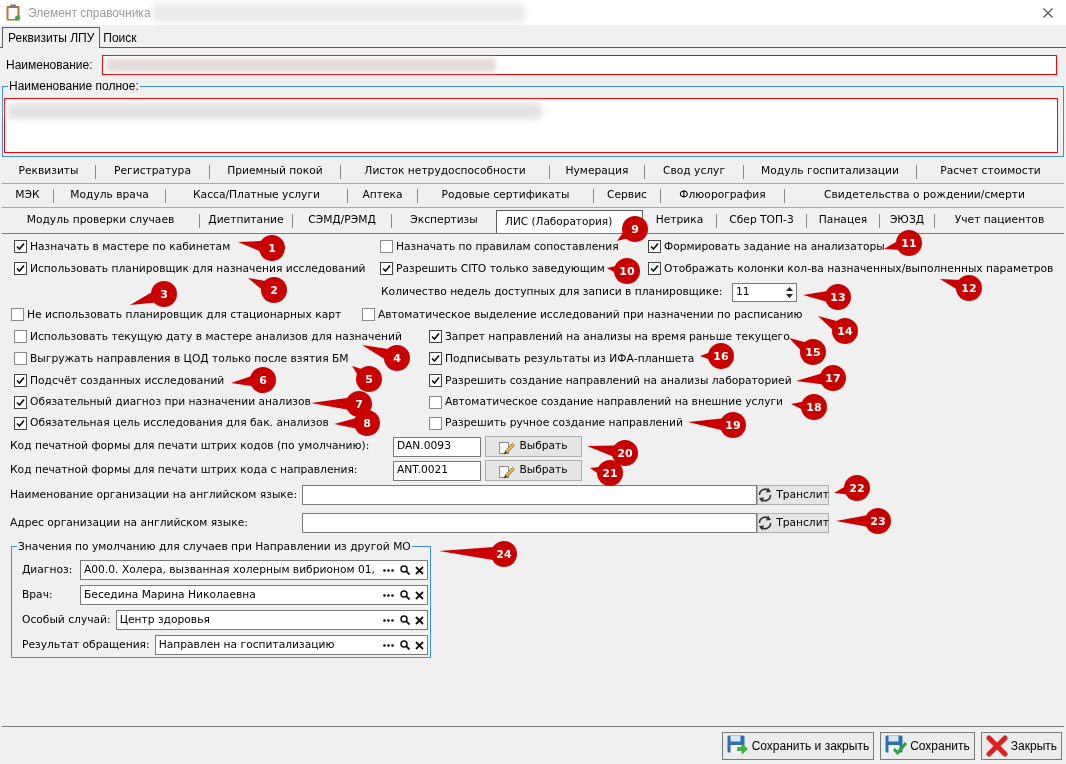  Describe the element at coordinates (48, 569) in the screenshot. I see `field-label: Диагноз:` at that location.